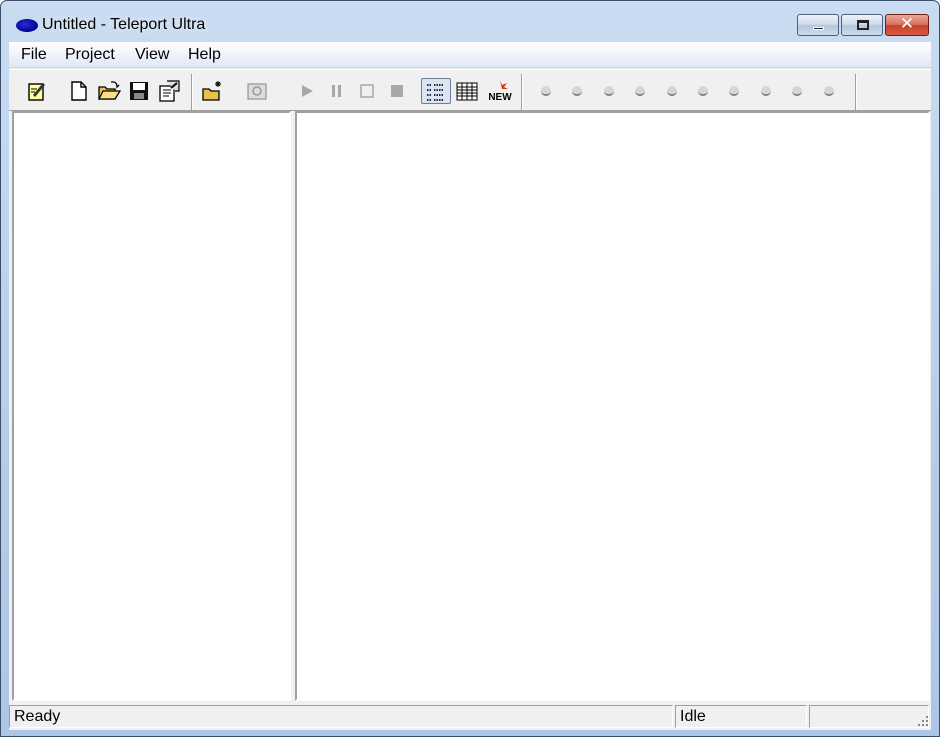  What do you see at coordinates (470, 21) in the screenshot?
I see `title-bar: Untitled - Teleport Ultra ✕` at bounding box center [470, 21].